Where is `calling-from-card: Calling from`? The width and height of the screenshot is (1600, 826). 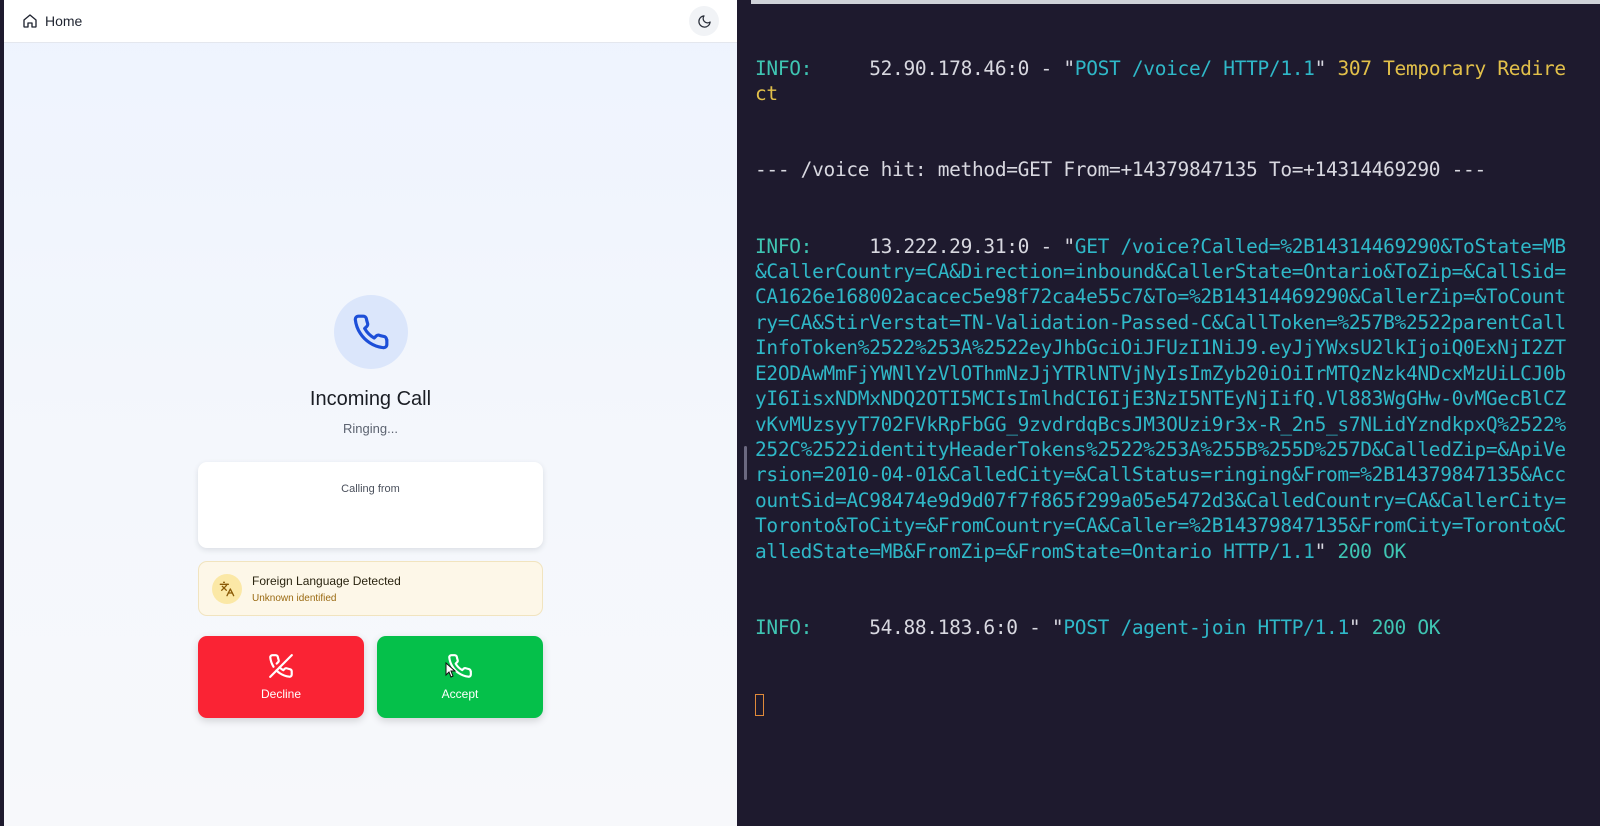 calling-from-card: Calling from is located at coordinates (370, 505).